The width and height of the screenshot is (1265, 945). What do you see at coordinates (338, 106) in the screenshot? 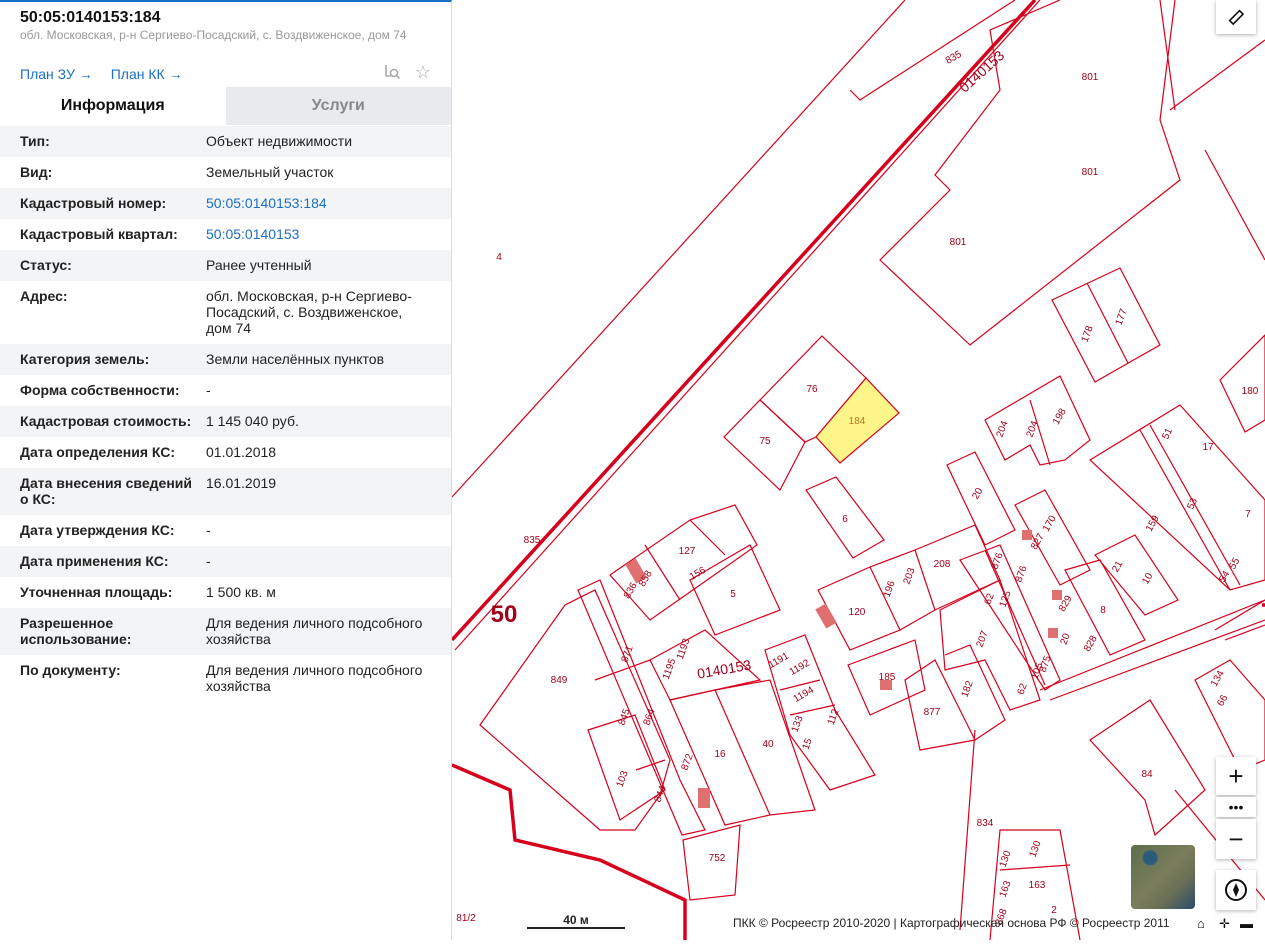
I see `tab-services: Услуги` at bounding box center [338, 106].